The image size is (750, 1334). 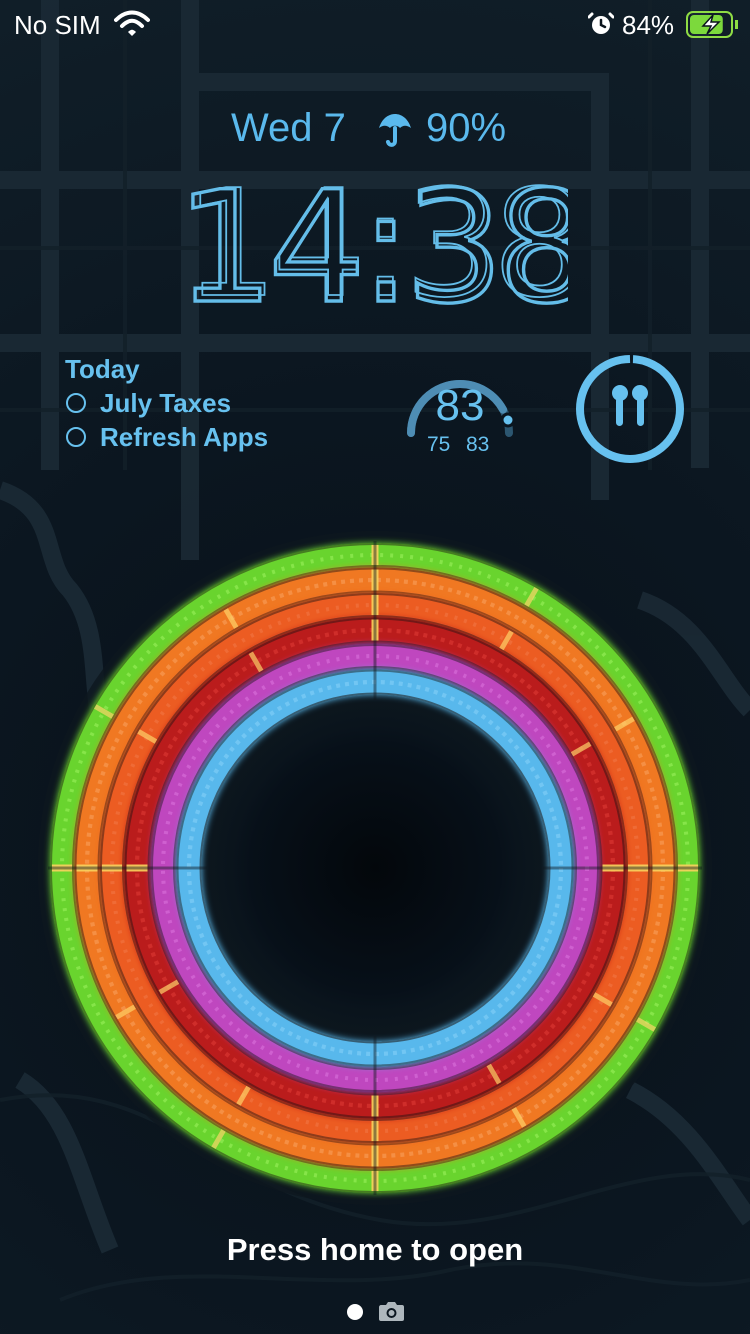 I want to click on press-home-prompt: Press home to open, so click(x=375, y=1249).